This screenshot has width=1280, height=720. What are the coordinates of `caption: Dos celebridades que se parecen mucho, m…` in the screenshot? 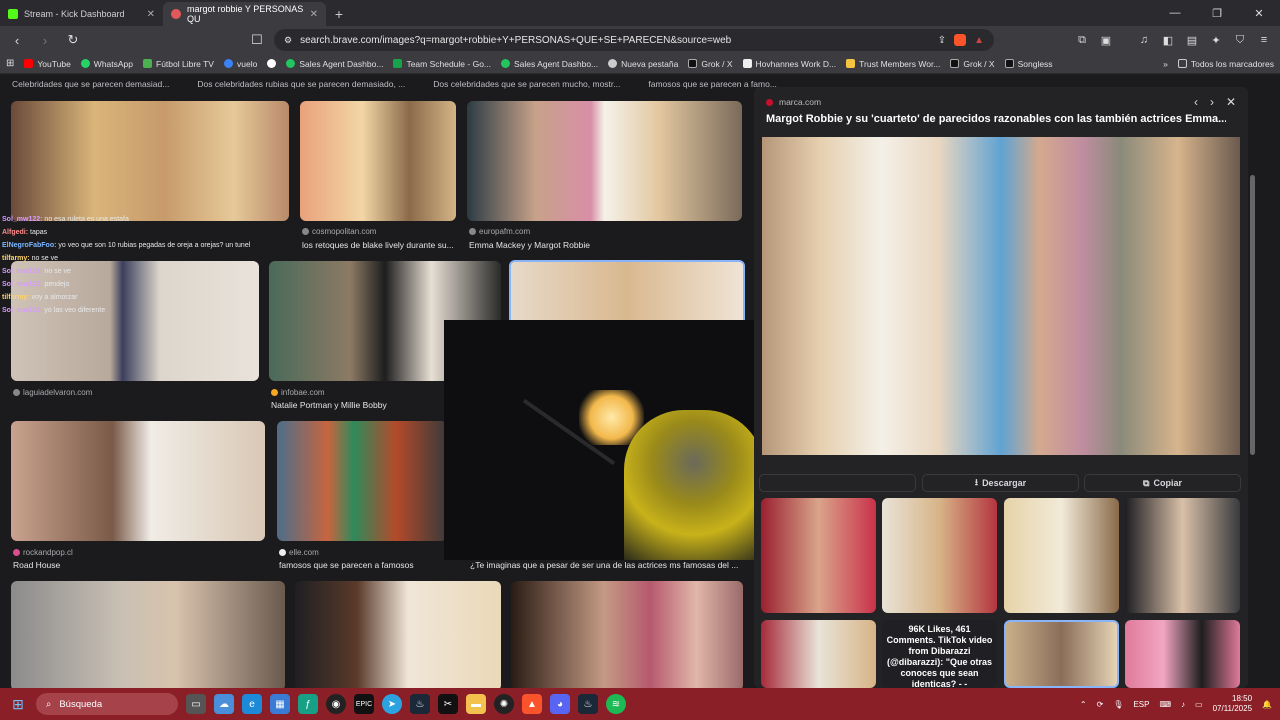 It's located at (526, 84).